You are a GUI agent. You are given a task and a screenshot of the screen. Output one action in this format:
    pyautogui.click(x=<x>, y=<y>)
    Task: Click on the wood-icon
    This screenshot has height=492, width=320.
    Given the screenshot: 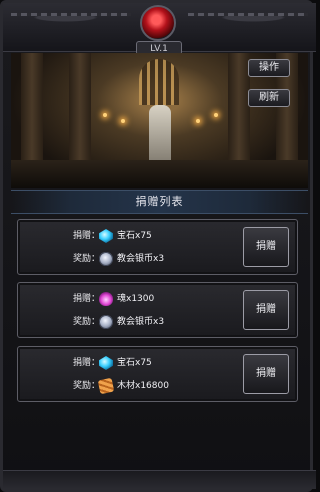 What is the action you would take?
    pyautogui.click(x=106, y=386)
    